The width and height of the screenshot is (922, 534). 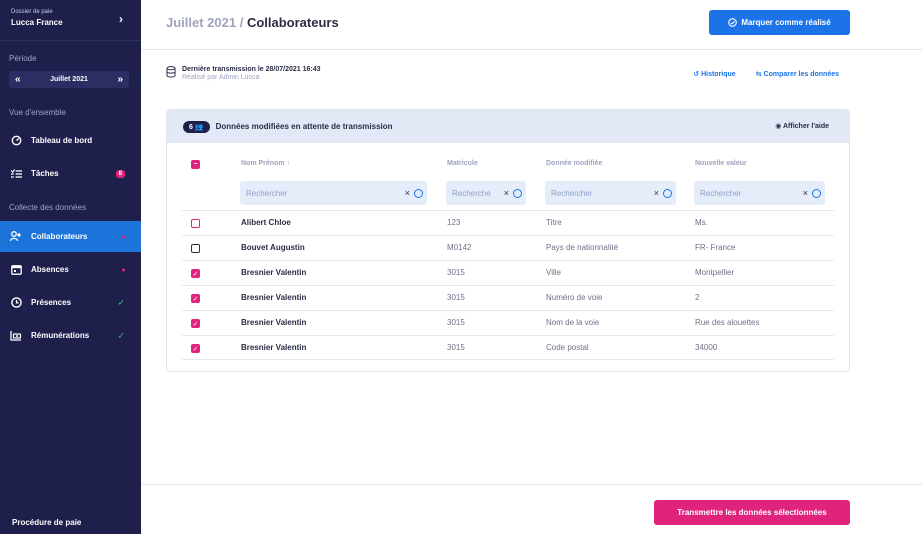 What do you see at coordinates (715, 247) in the screenshot?
I see `cell-valeur: FR- France` at bounding box center [715, 247].